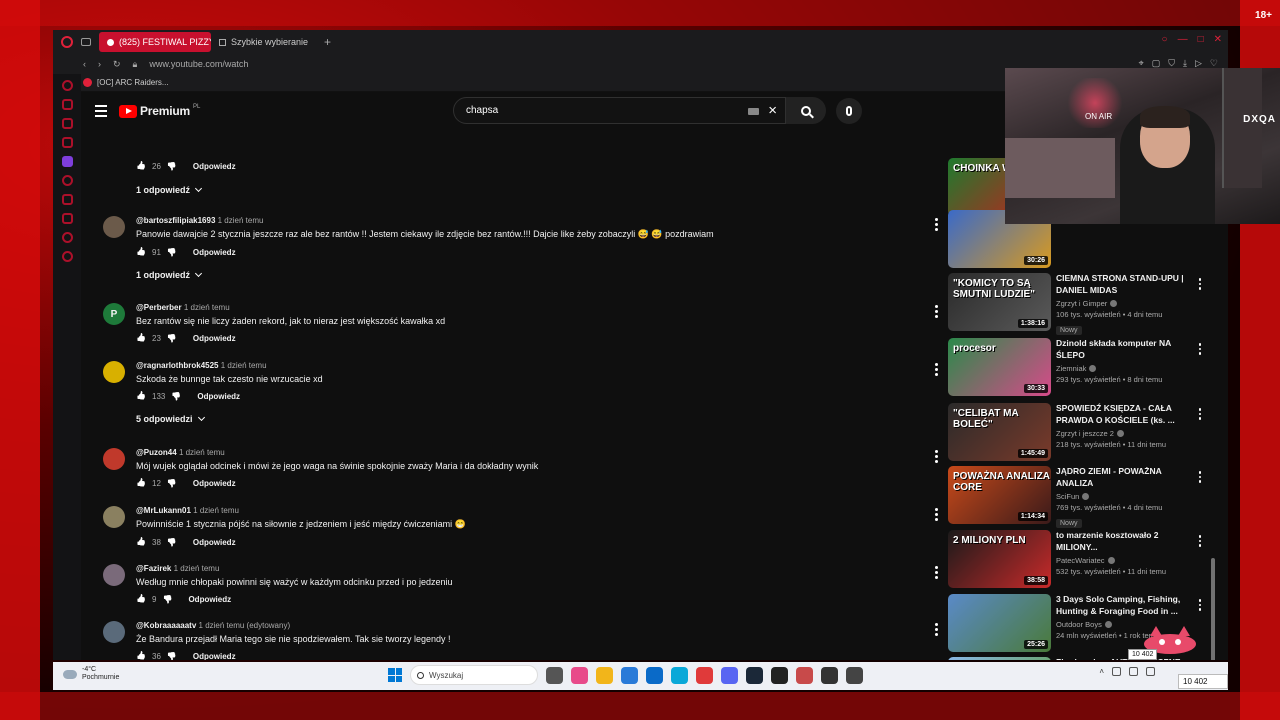 The image size is (1280, 720). I want to click on replies-toggle: 1 odpowiedź, so click(539, 274).